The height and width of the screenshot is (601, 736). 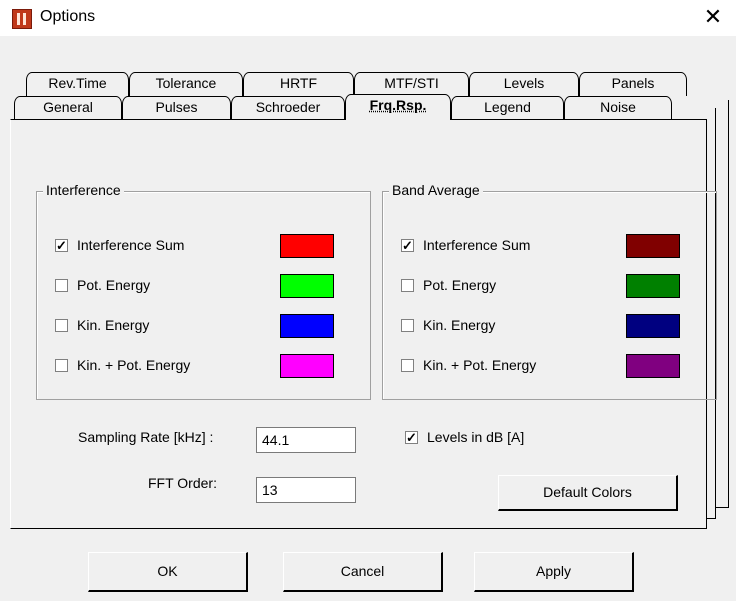 I want to click on close-icon: ✕, so click(x=713, y=16).